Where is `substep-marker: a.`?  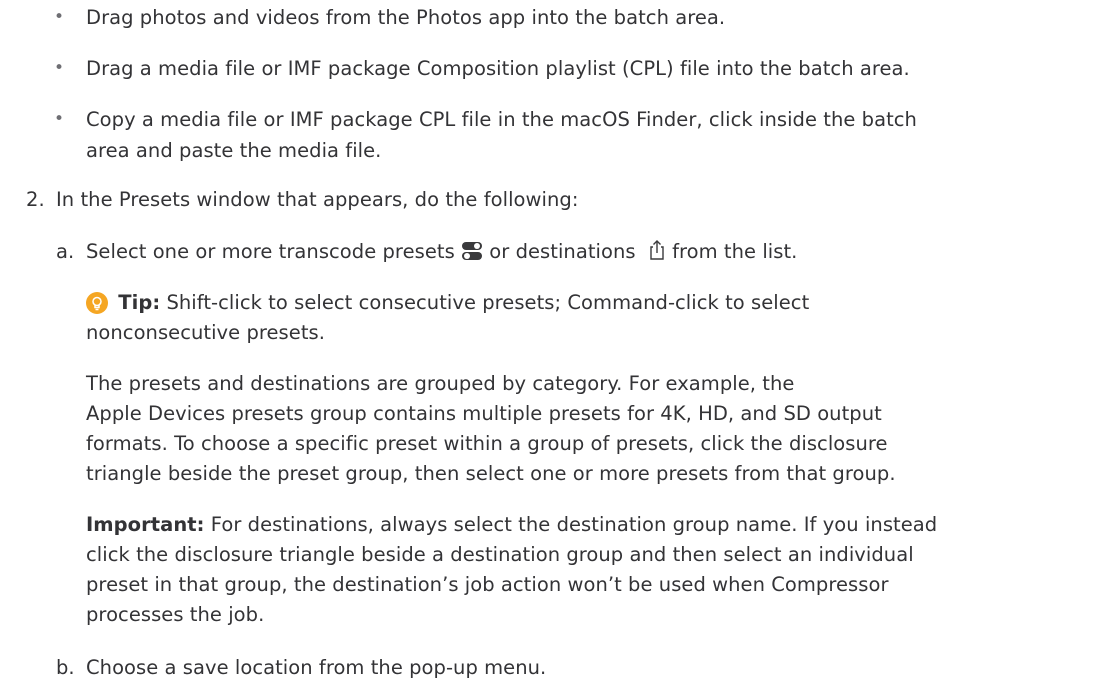 substep-marker: a. is located at coordinates (65, 251).